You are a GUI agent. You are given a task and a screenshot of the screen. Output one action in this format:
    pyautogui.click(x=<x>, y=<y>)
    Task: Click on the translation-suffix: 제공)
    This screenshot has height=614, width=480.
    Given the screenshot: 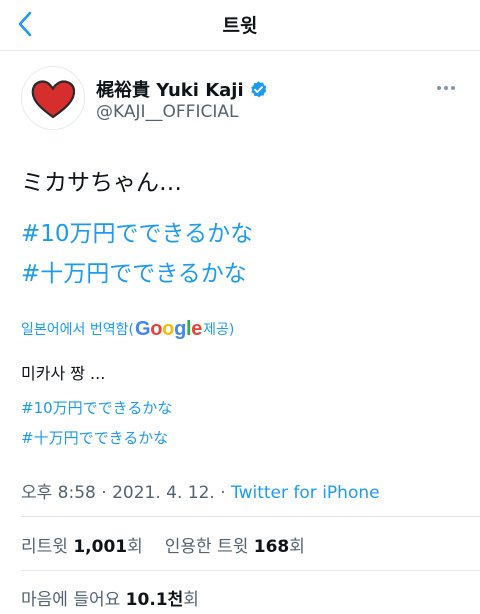 What is the action you would take?
    pyautogui.click(x=219, y=330)
    